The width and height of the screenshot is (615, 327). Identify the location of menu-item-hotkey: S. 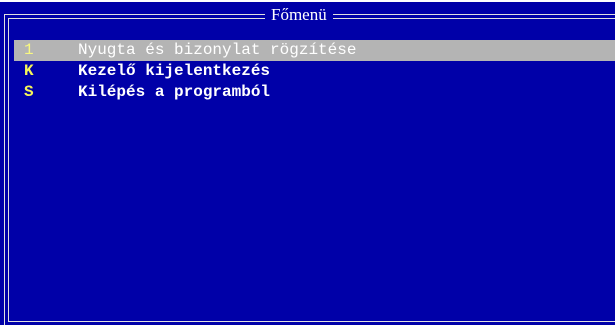
(29, 92).